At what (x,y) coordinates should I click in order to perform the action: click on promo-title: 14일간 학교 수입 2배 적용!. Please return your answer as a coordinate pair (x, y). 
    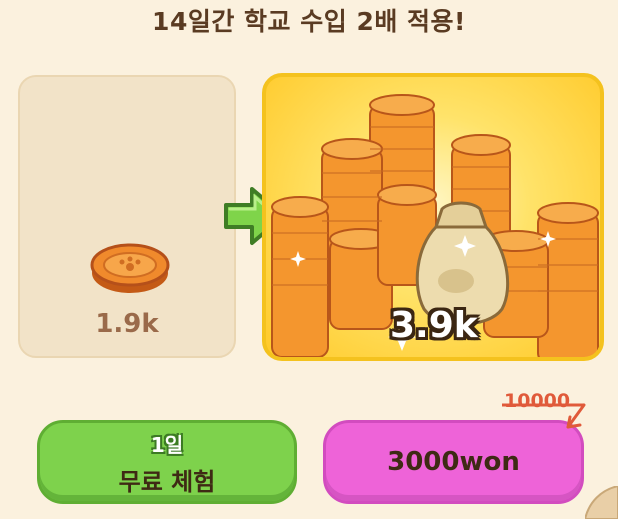
    Looking at the image, I should click on (309, 21).